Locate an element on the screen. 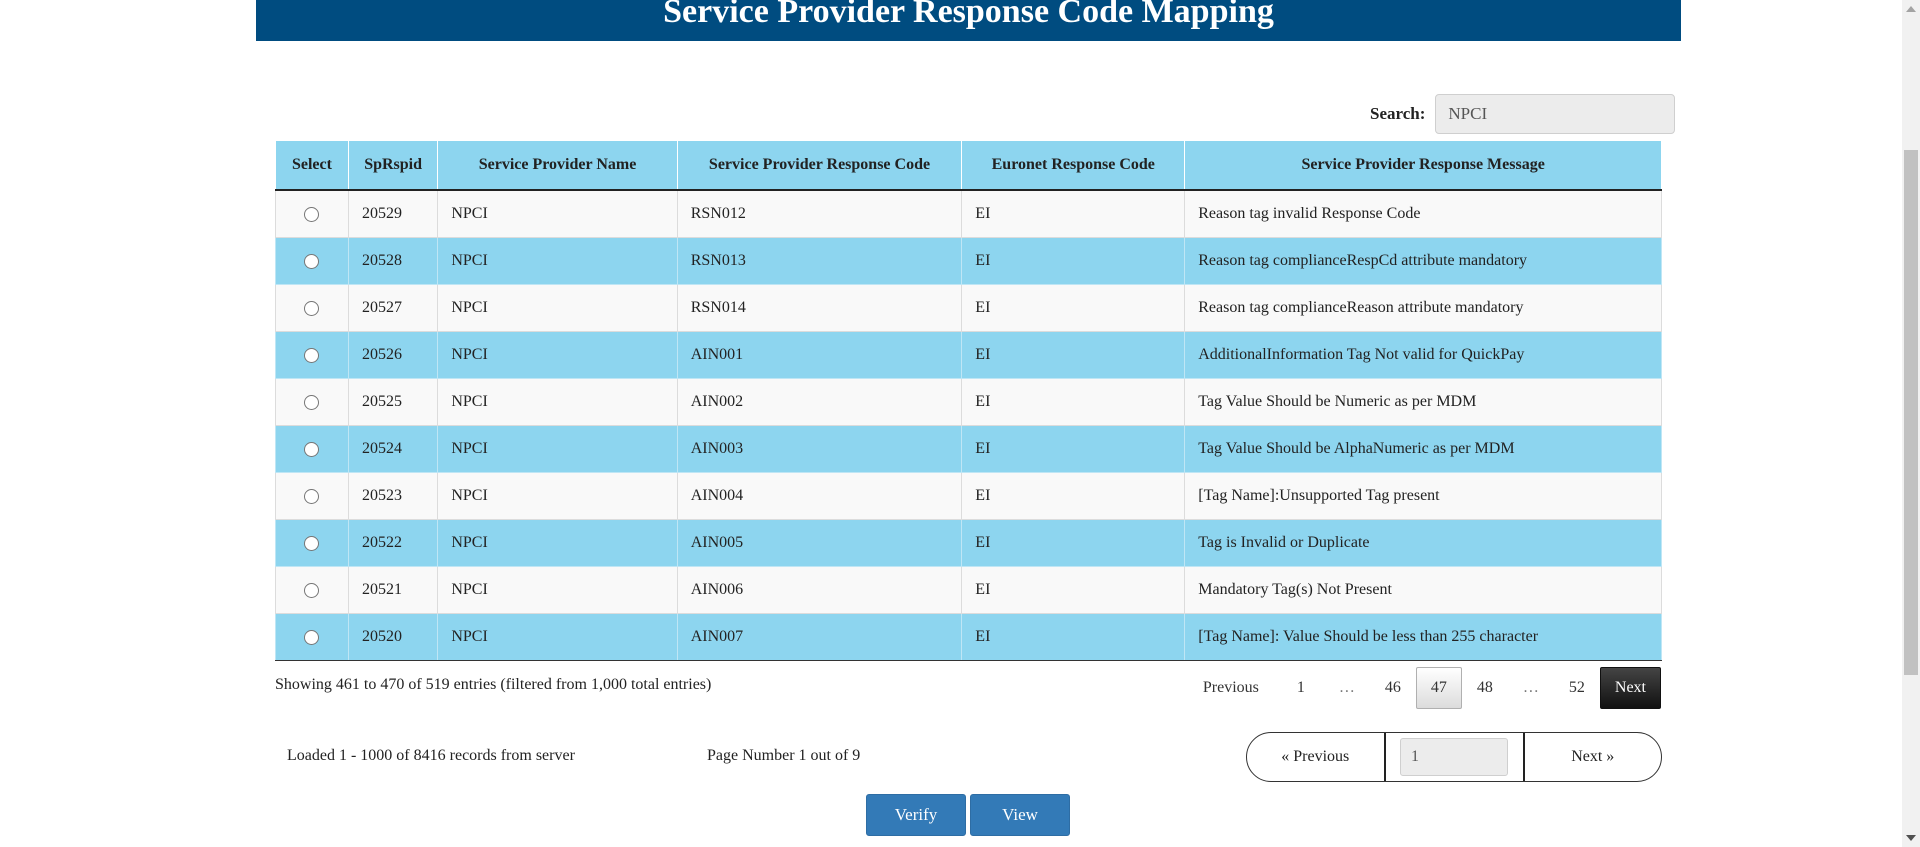 The image size is (1920, 847). server-page-input-wrap is located at coordinates (1454, 757).